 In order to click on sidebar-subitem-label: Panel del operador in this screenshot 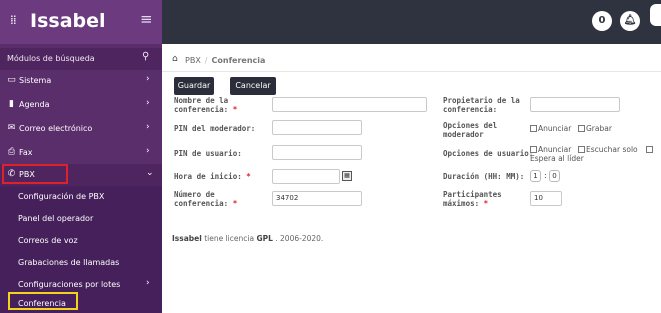, I will do `click(56, 218)`.